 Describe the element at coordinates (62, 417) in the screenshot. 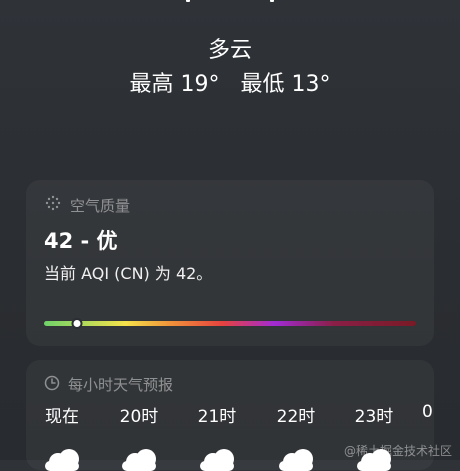

I see `hour-label: 现在` at that location.